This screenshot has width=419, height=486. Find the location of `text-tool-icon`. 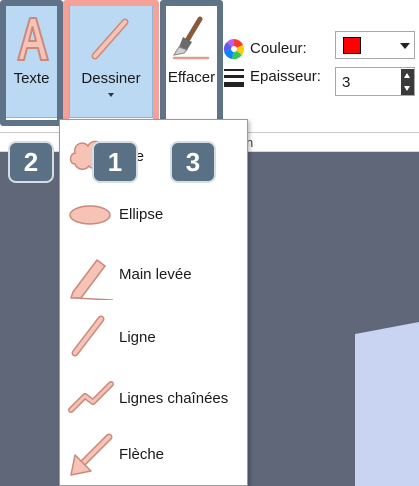

text-tool-icon is located at coordinates (32, 39).